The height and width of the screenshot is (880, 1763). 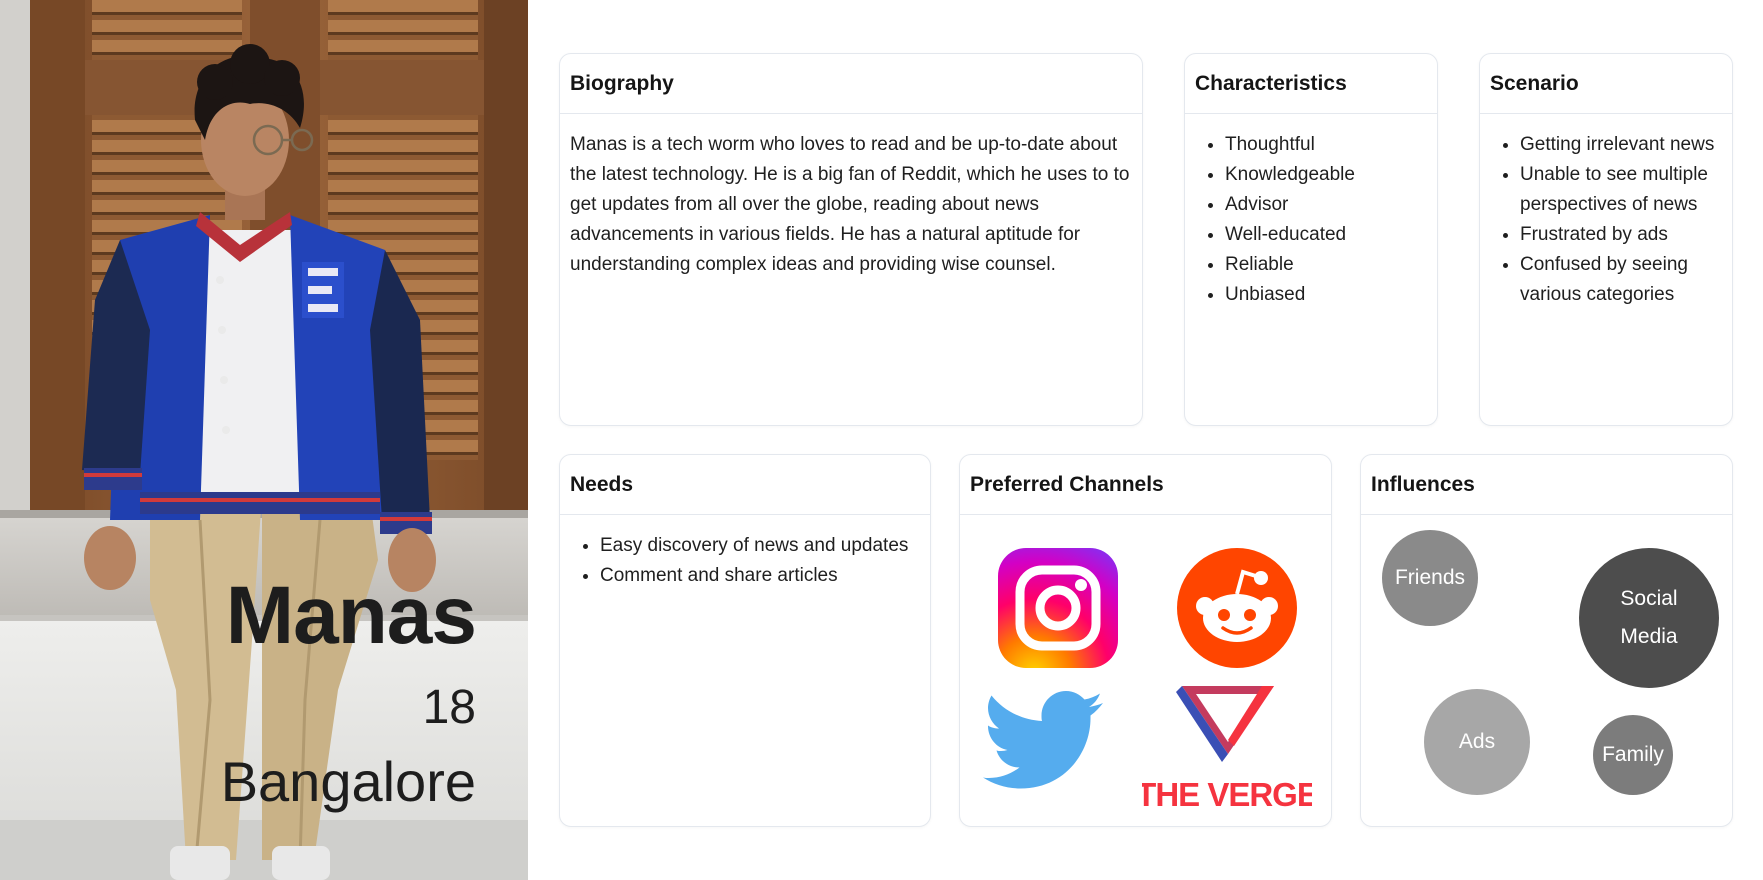 I want to click on list-item: Well-educated, so click(x=1326, y=235).